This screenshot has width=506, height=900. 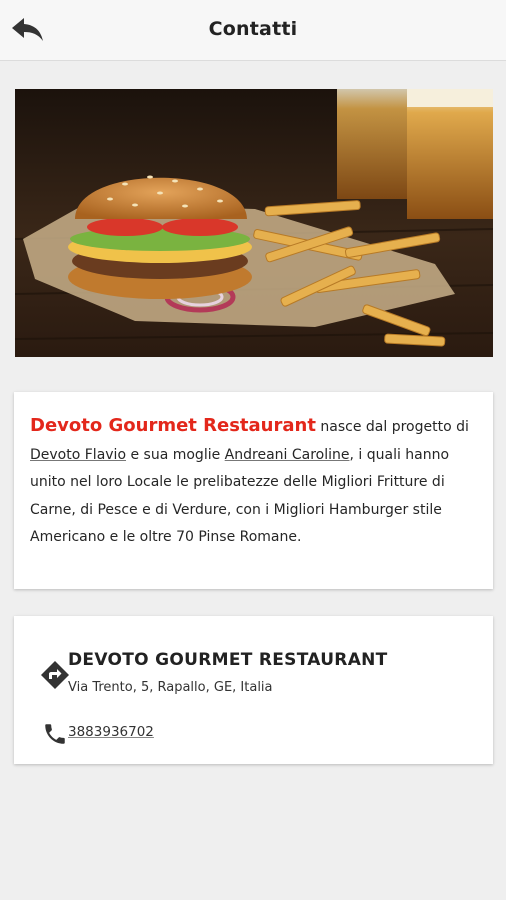 What do you see at coordinates (111, 732) in the screenshot?
I see `phone-number-link: 3883936702` at bounding box center [111, 732].